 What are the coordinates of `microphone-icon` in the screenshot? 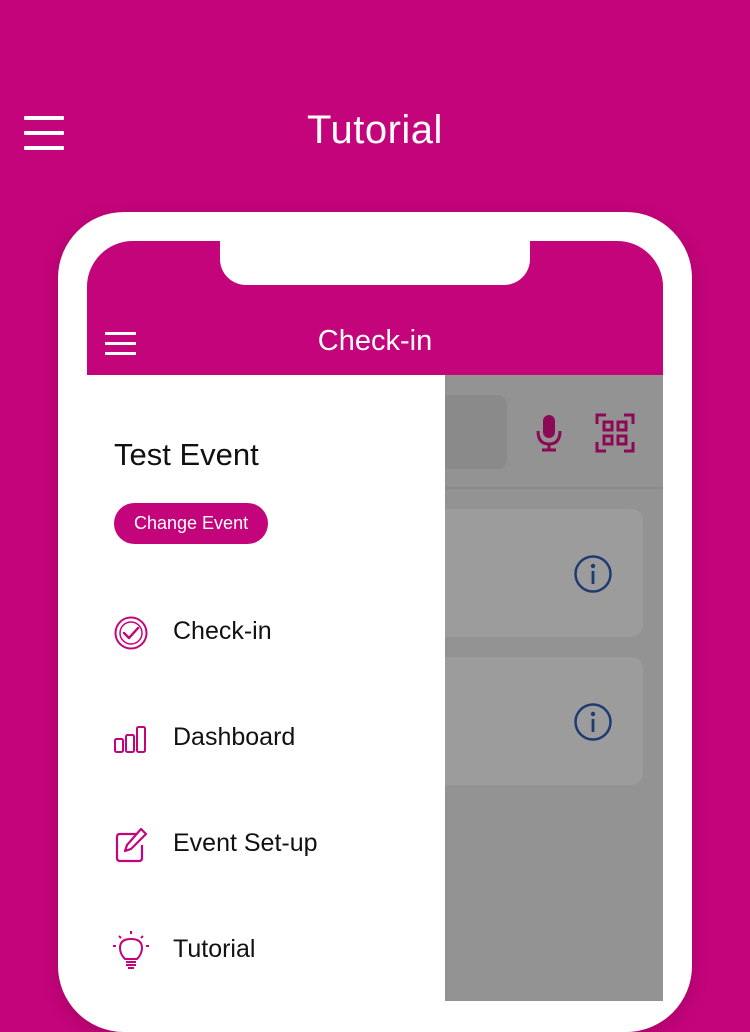 It's located at (549, 433).